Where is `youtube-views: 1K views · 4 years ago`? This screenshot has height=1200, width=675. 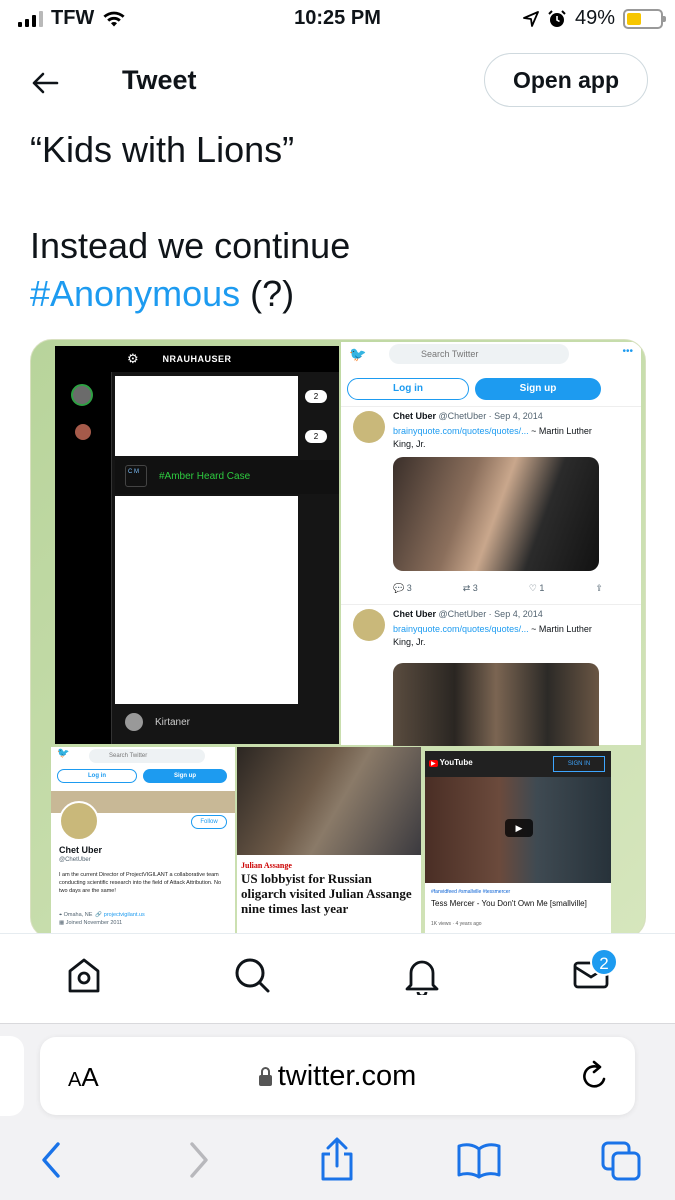 youtube-views: 1K views · 4 years ago is located at coordinates (456, 924).